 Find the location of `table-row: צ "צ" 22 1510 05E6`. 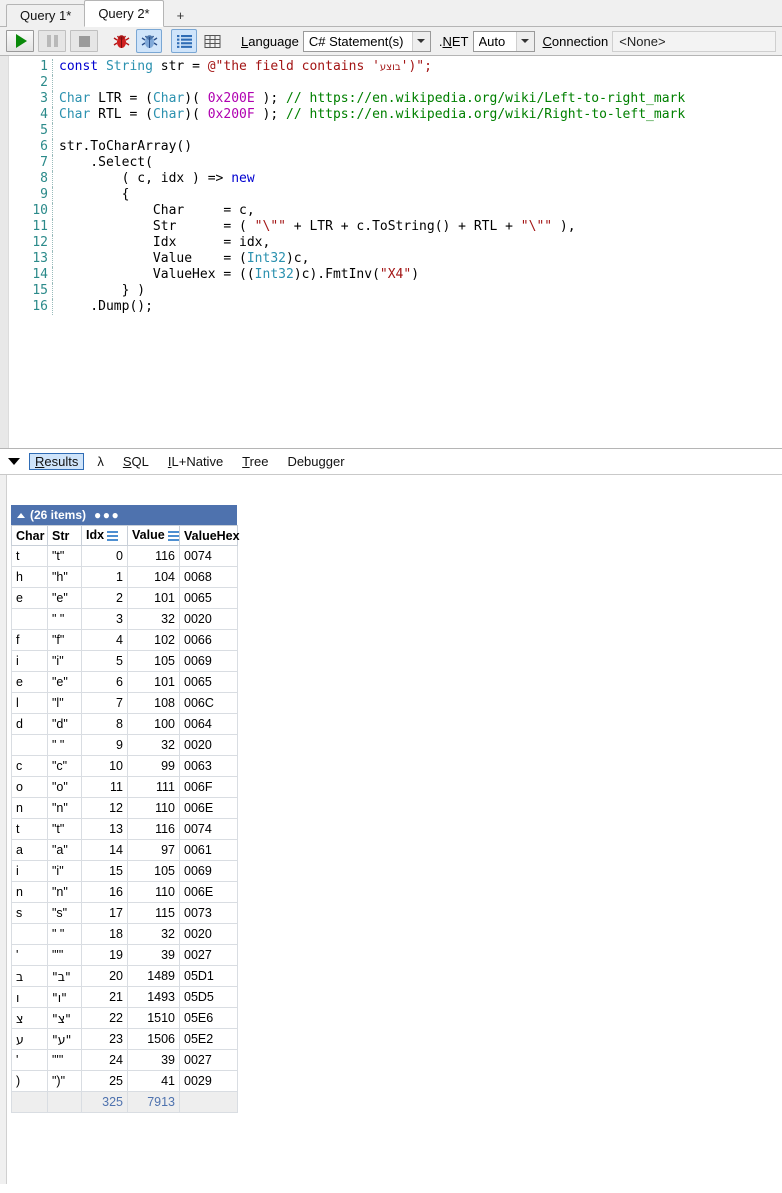

table-row: צ "צ" 22 1510 05E6 is located at coordinates (124, 1018).